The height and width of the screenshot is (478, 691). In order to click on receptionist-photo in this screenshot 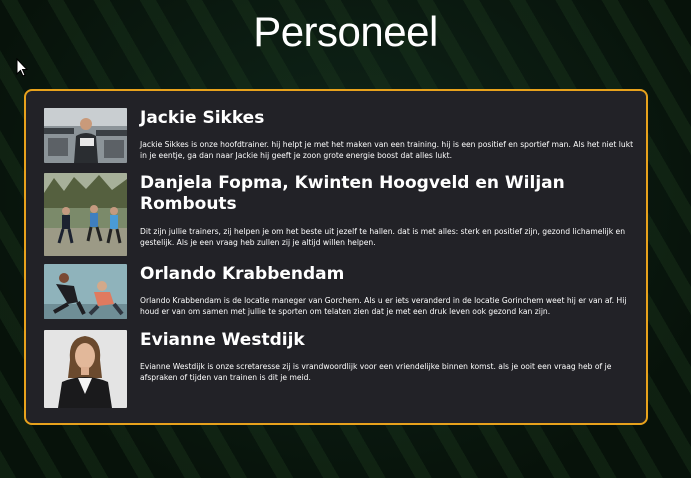, I will do `click(85, 369)`.